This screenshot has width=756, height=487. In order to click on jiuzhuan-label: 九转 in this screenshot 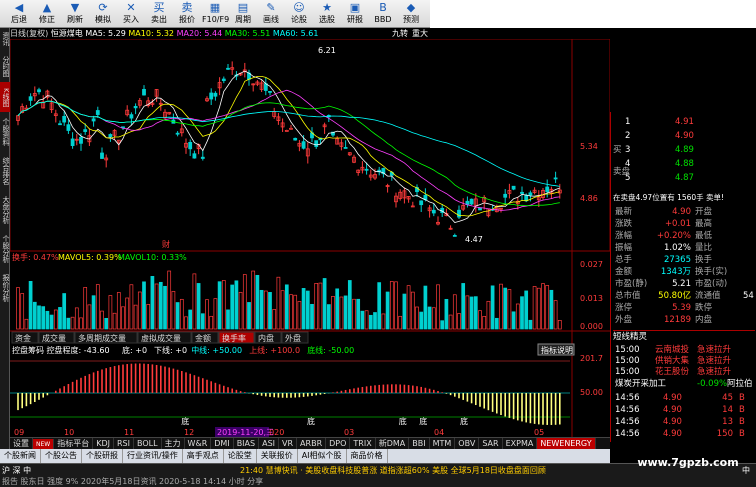, I will do `click(400, 33)`.